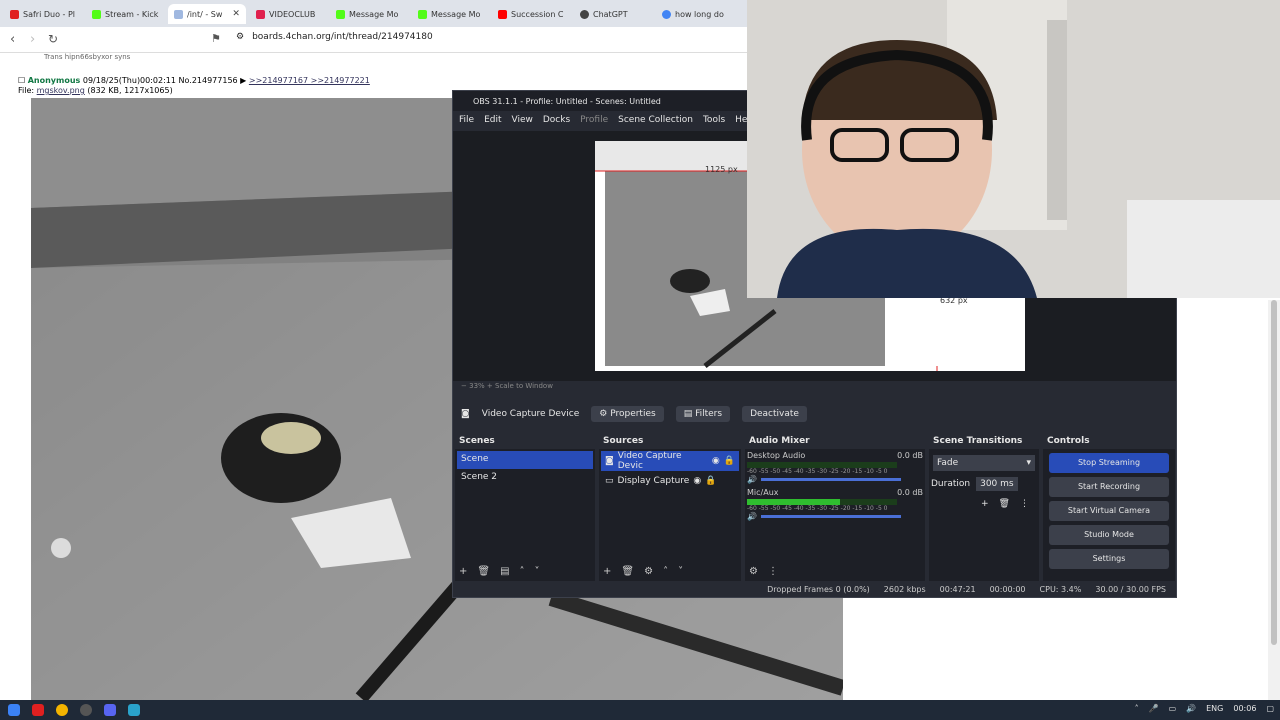  What do you see at coordinates (130, 90) in the screenshot?
I see `file-info: (832 KB, 1217x1065)` at bounding box center [130, 90].